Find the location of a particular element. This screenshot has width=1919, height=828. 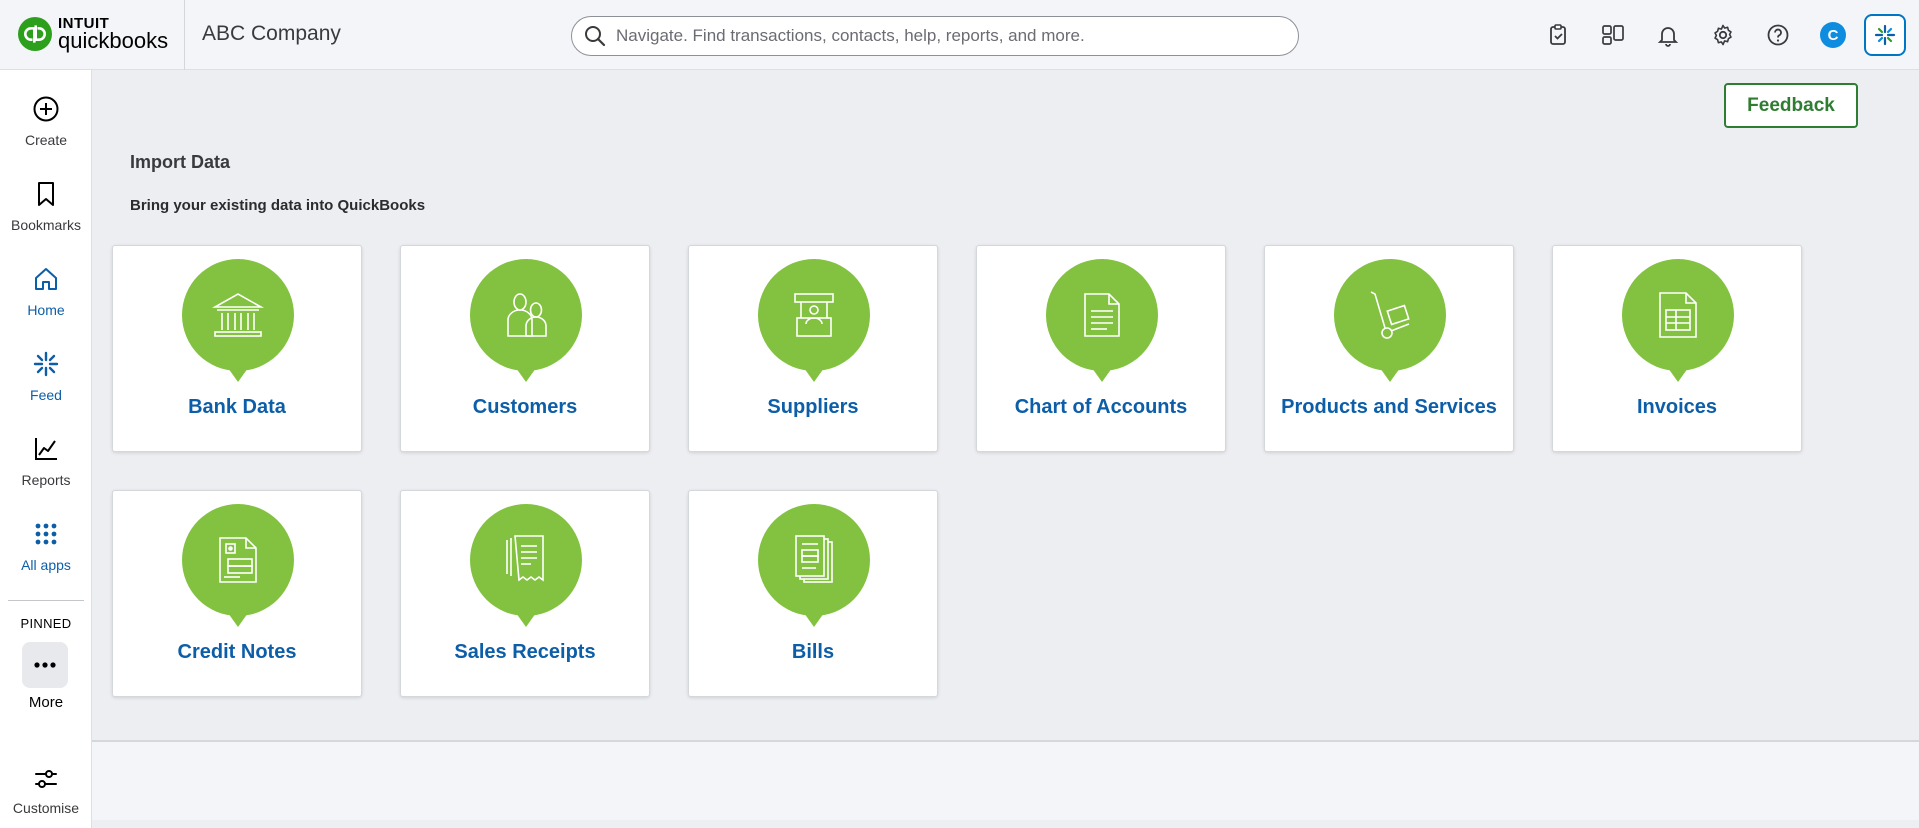

sidebar-item-all-apps: All apps is located at coordinates (46, 545).